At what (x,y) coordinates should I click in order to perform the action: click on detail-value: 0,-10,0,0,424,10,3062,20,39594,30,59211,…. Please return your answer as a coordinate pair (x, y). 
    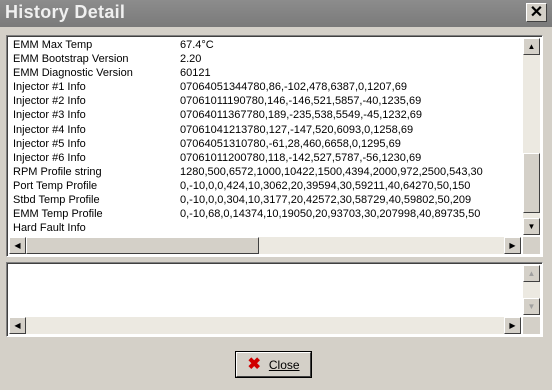
    Looking at the image, I should click on (325, 185).